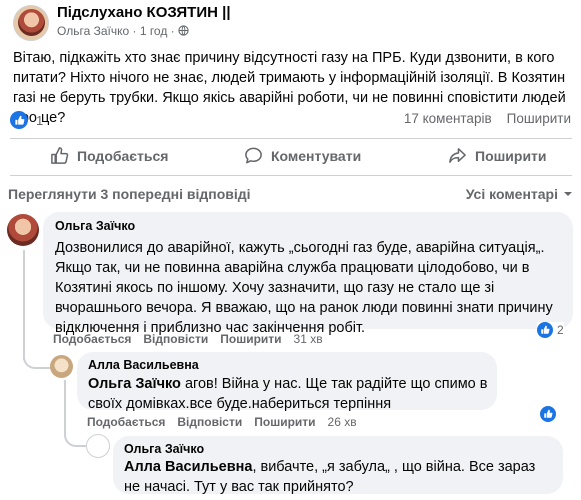 The width and height of the screenshot is (581, 500). Describe the element at coordinates (153, 31) in the screenshot. I see `post-time: · 1 год ·` at that location.